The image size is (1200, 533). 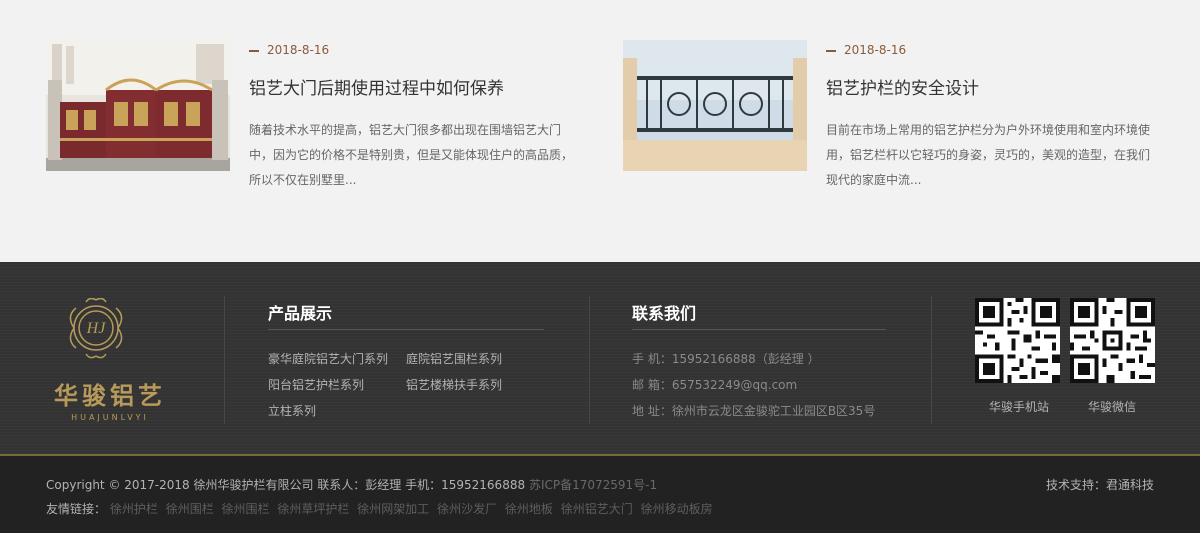 What do you see at coordinates (376, 86) in the screenshot?
I see `news-title: 铝艺大门后期使用过程中如何保养` at bounding box center [376, 86].